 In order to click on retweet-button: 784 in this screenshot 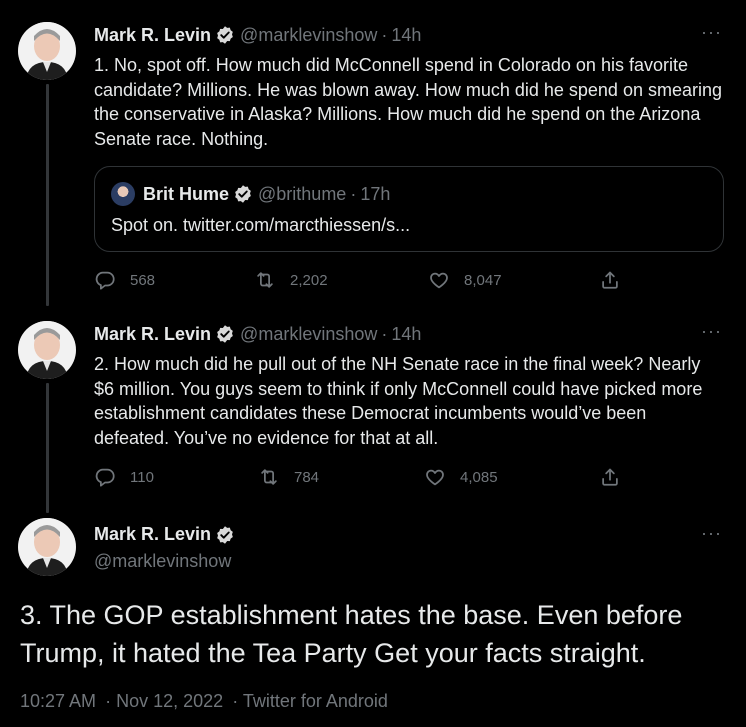, I will do `click(288, 477)`.